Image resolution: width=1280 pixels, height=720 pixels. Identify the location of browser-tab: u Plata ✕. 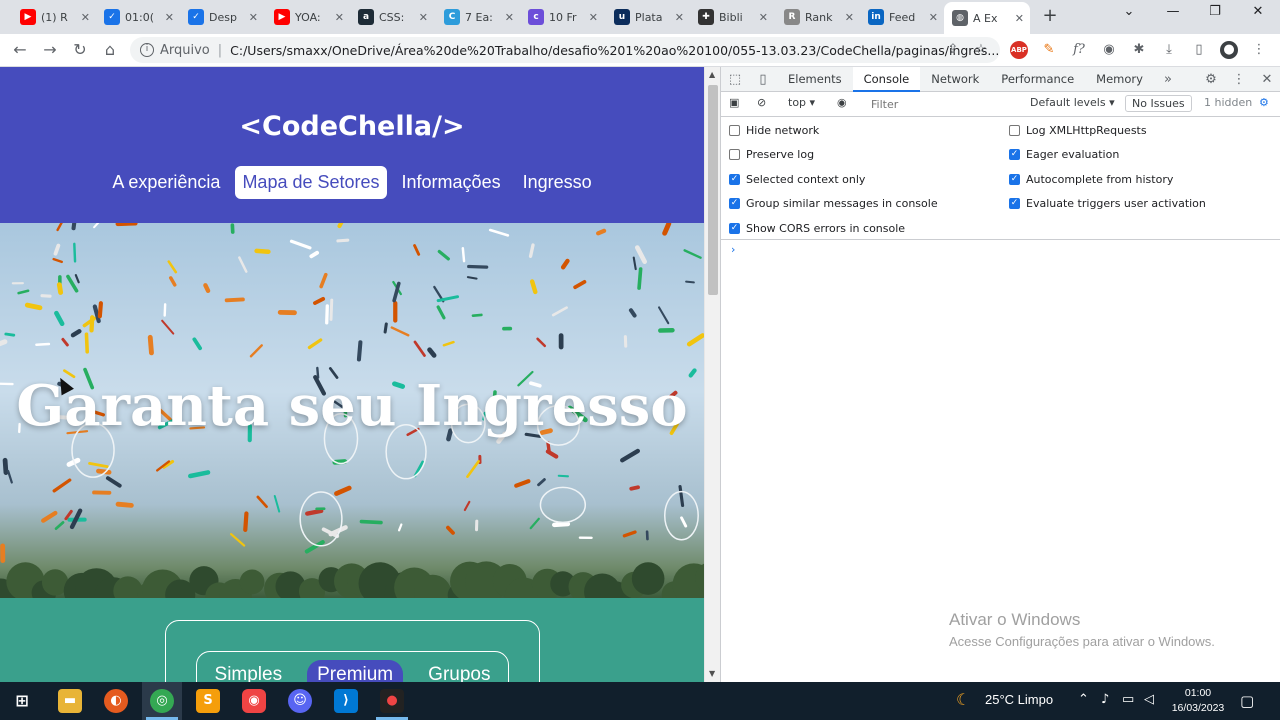
(648, 17).